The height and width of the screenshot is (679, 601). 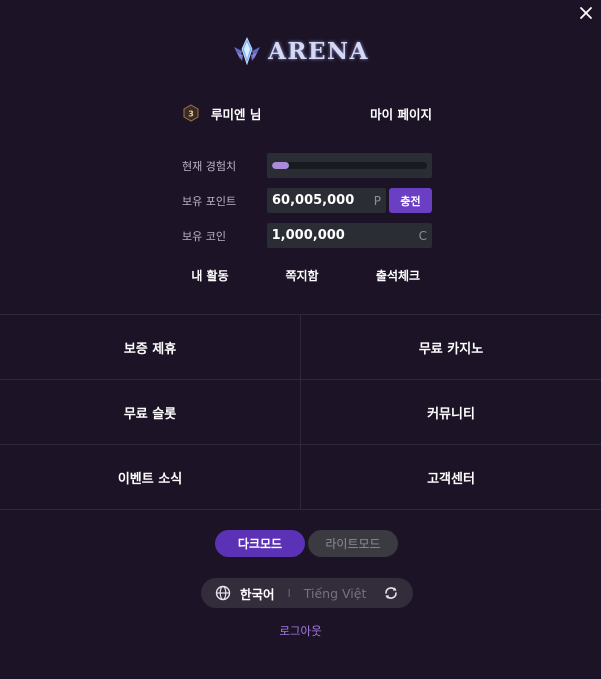 I want to click on language-korean: 한국어, so click(x=257, y=593).